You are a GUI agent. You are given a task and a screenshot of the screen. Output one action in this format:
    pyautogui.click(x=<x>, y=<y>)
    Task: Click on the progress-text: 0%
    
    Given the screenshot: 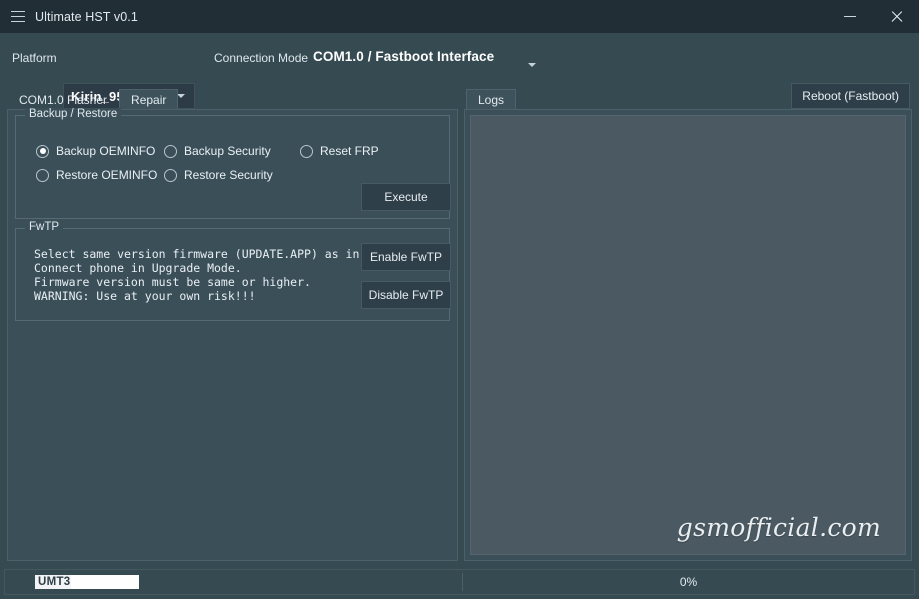 What is the action you would take?
    pyautogui.click(x=688, y=582)
    